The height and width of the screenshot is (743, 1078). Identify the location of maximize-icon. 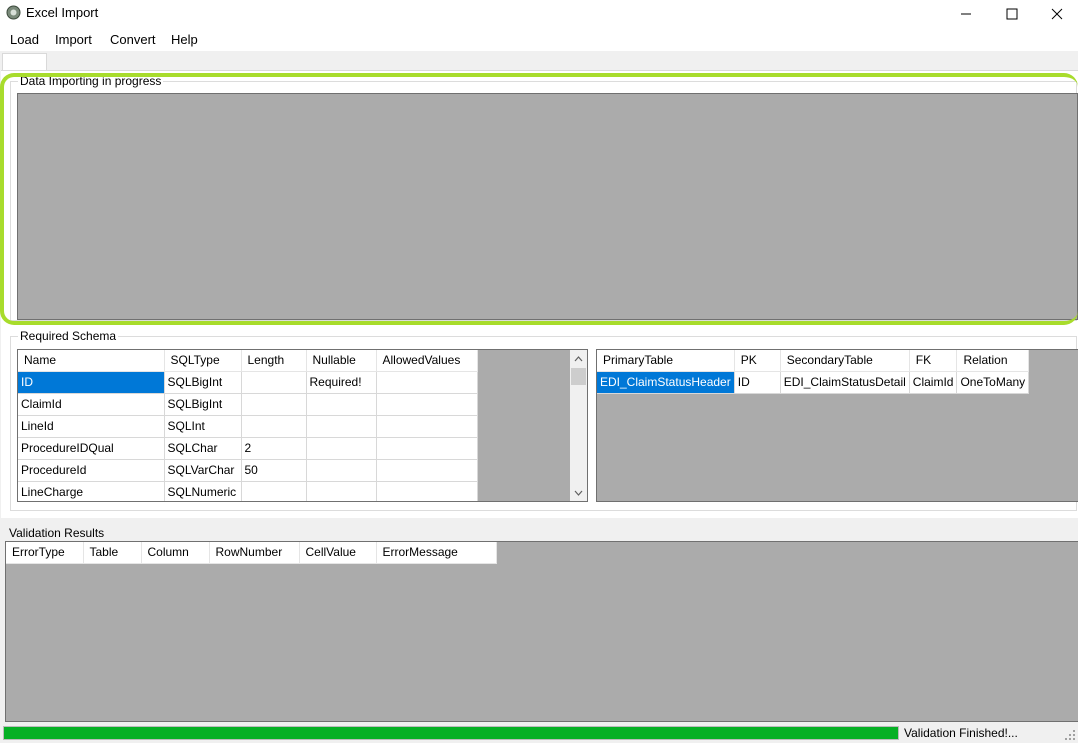
(1012, 13).